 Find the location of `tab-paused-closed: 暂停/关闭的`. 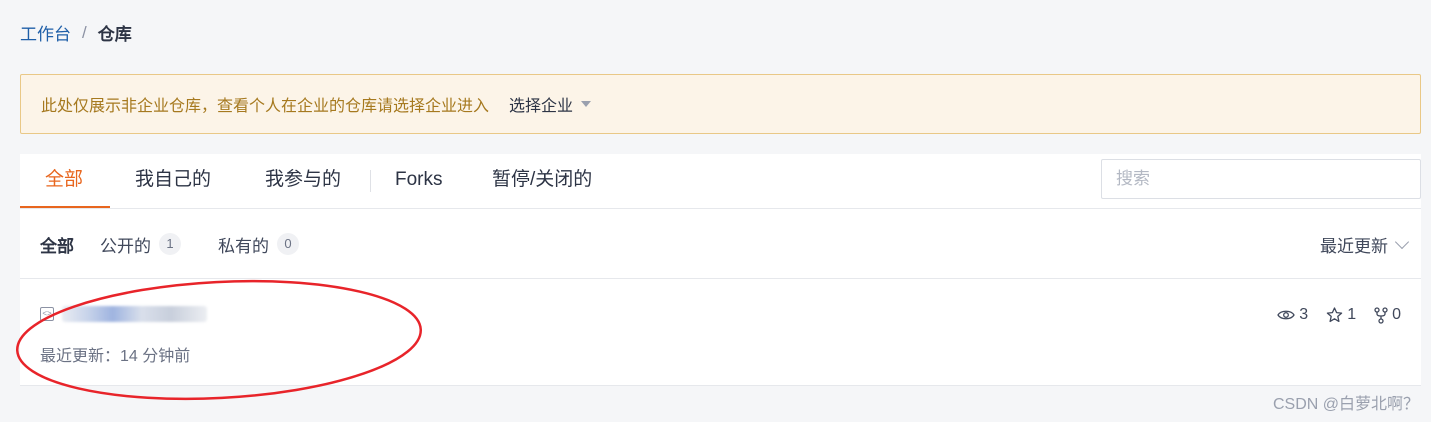

tab-paused-closed: 暂停/关闭的 is located at coordinates (542, 181).